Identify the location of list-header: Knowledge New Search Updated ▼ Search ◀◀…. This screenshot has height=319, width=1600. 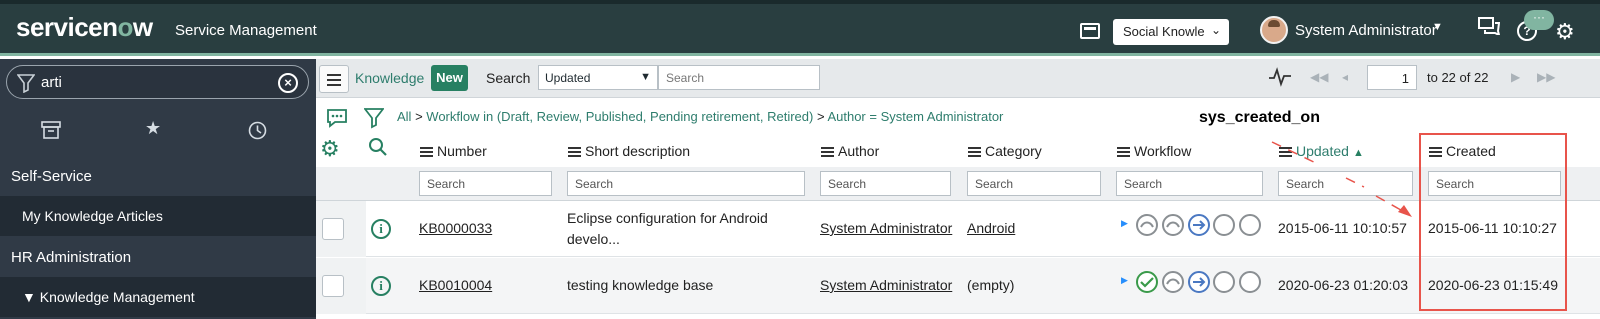
(958, 78).